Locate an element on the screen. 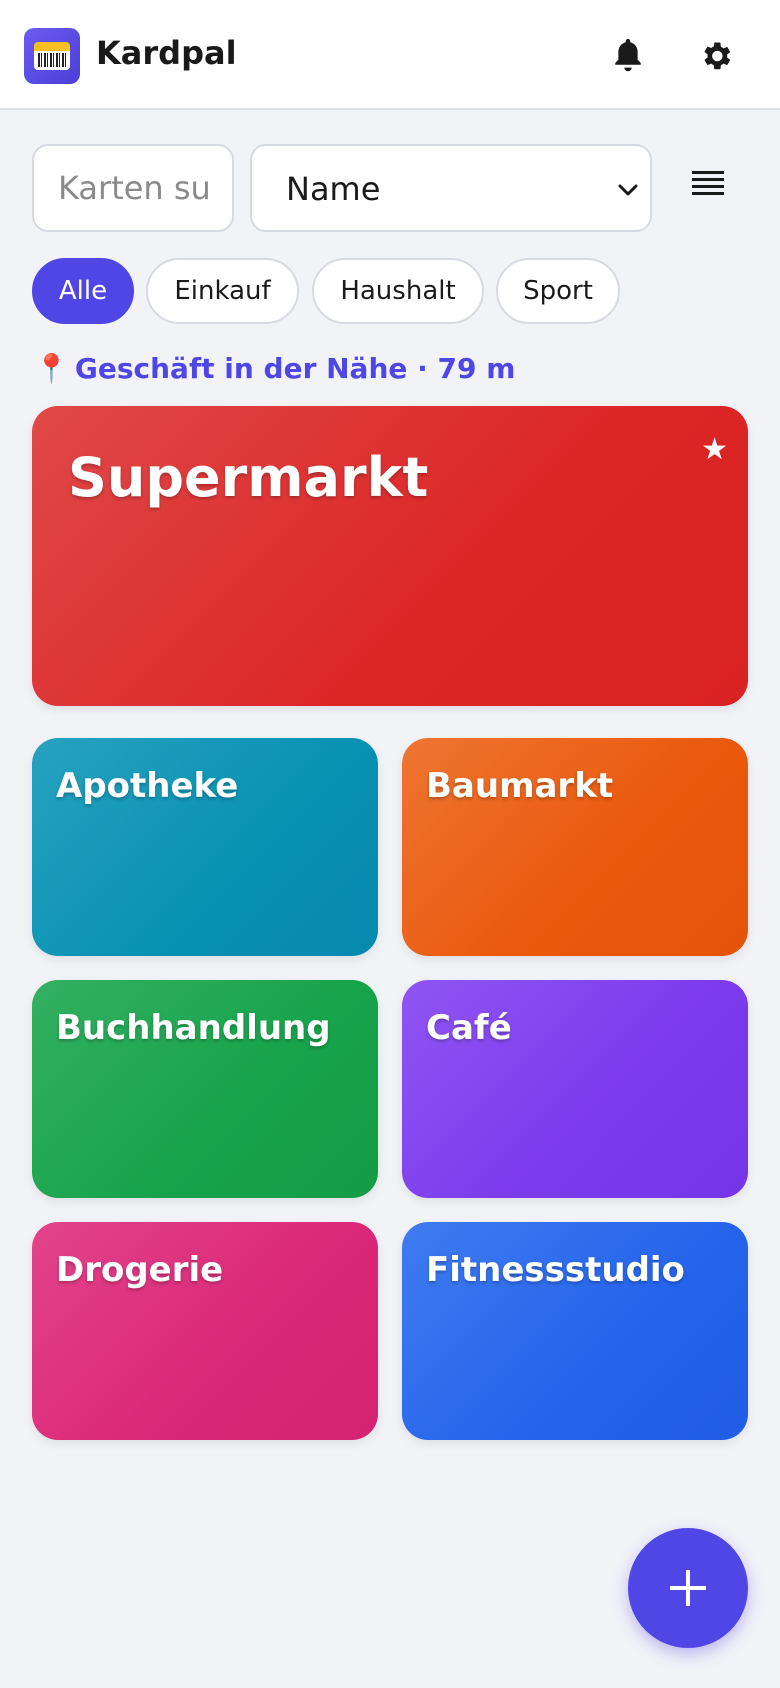 This screenshot has width=780, height=1688. pin-icon: 📍 is located at coordinates (51, 368).